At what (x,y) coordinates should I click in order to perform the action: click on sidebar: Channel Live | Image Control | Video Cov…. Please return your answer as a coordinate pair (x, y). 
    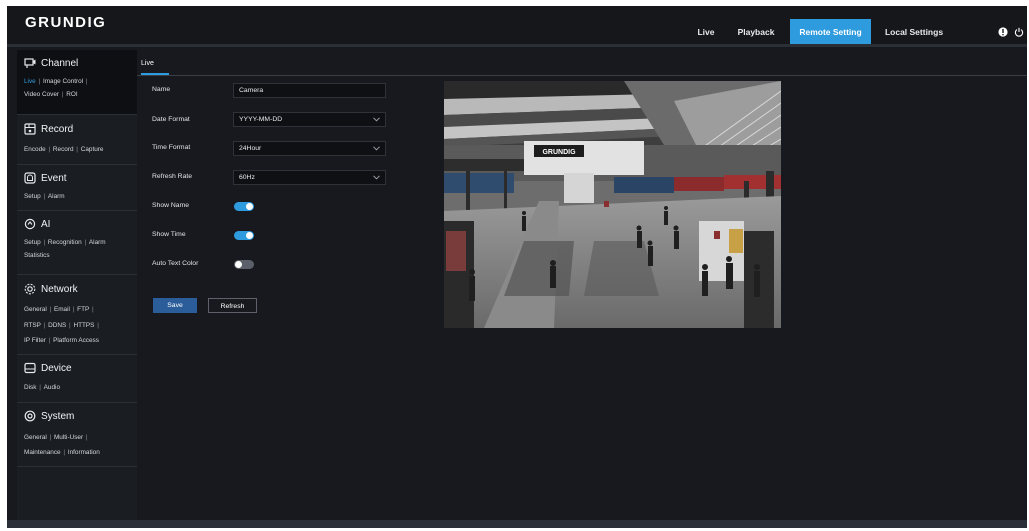
    Looking at the image, I should click on (77, 285).